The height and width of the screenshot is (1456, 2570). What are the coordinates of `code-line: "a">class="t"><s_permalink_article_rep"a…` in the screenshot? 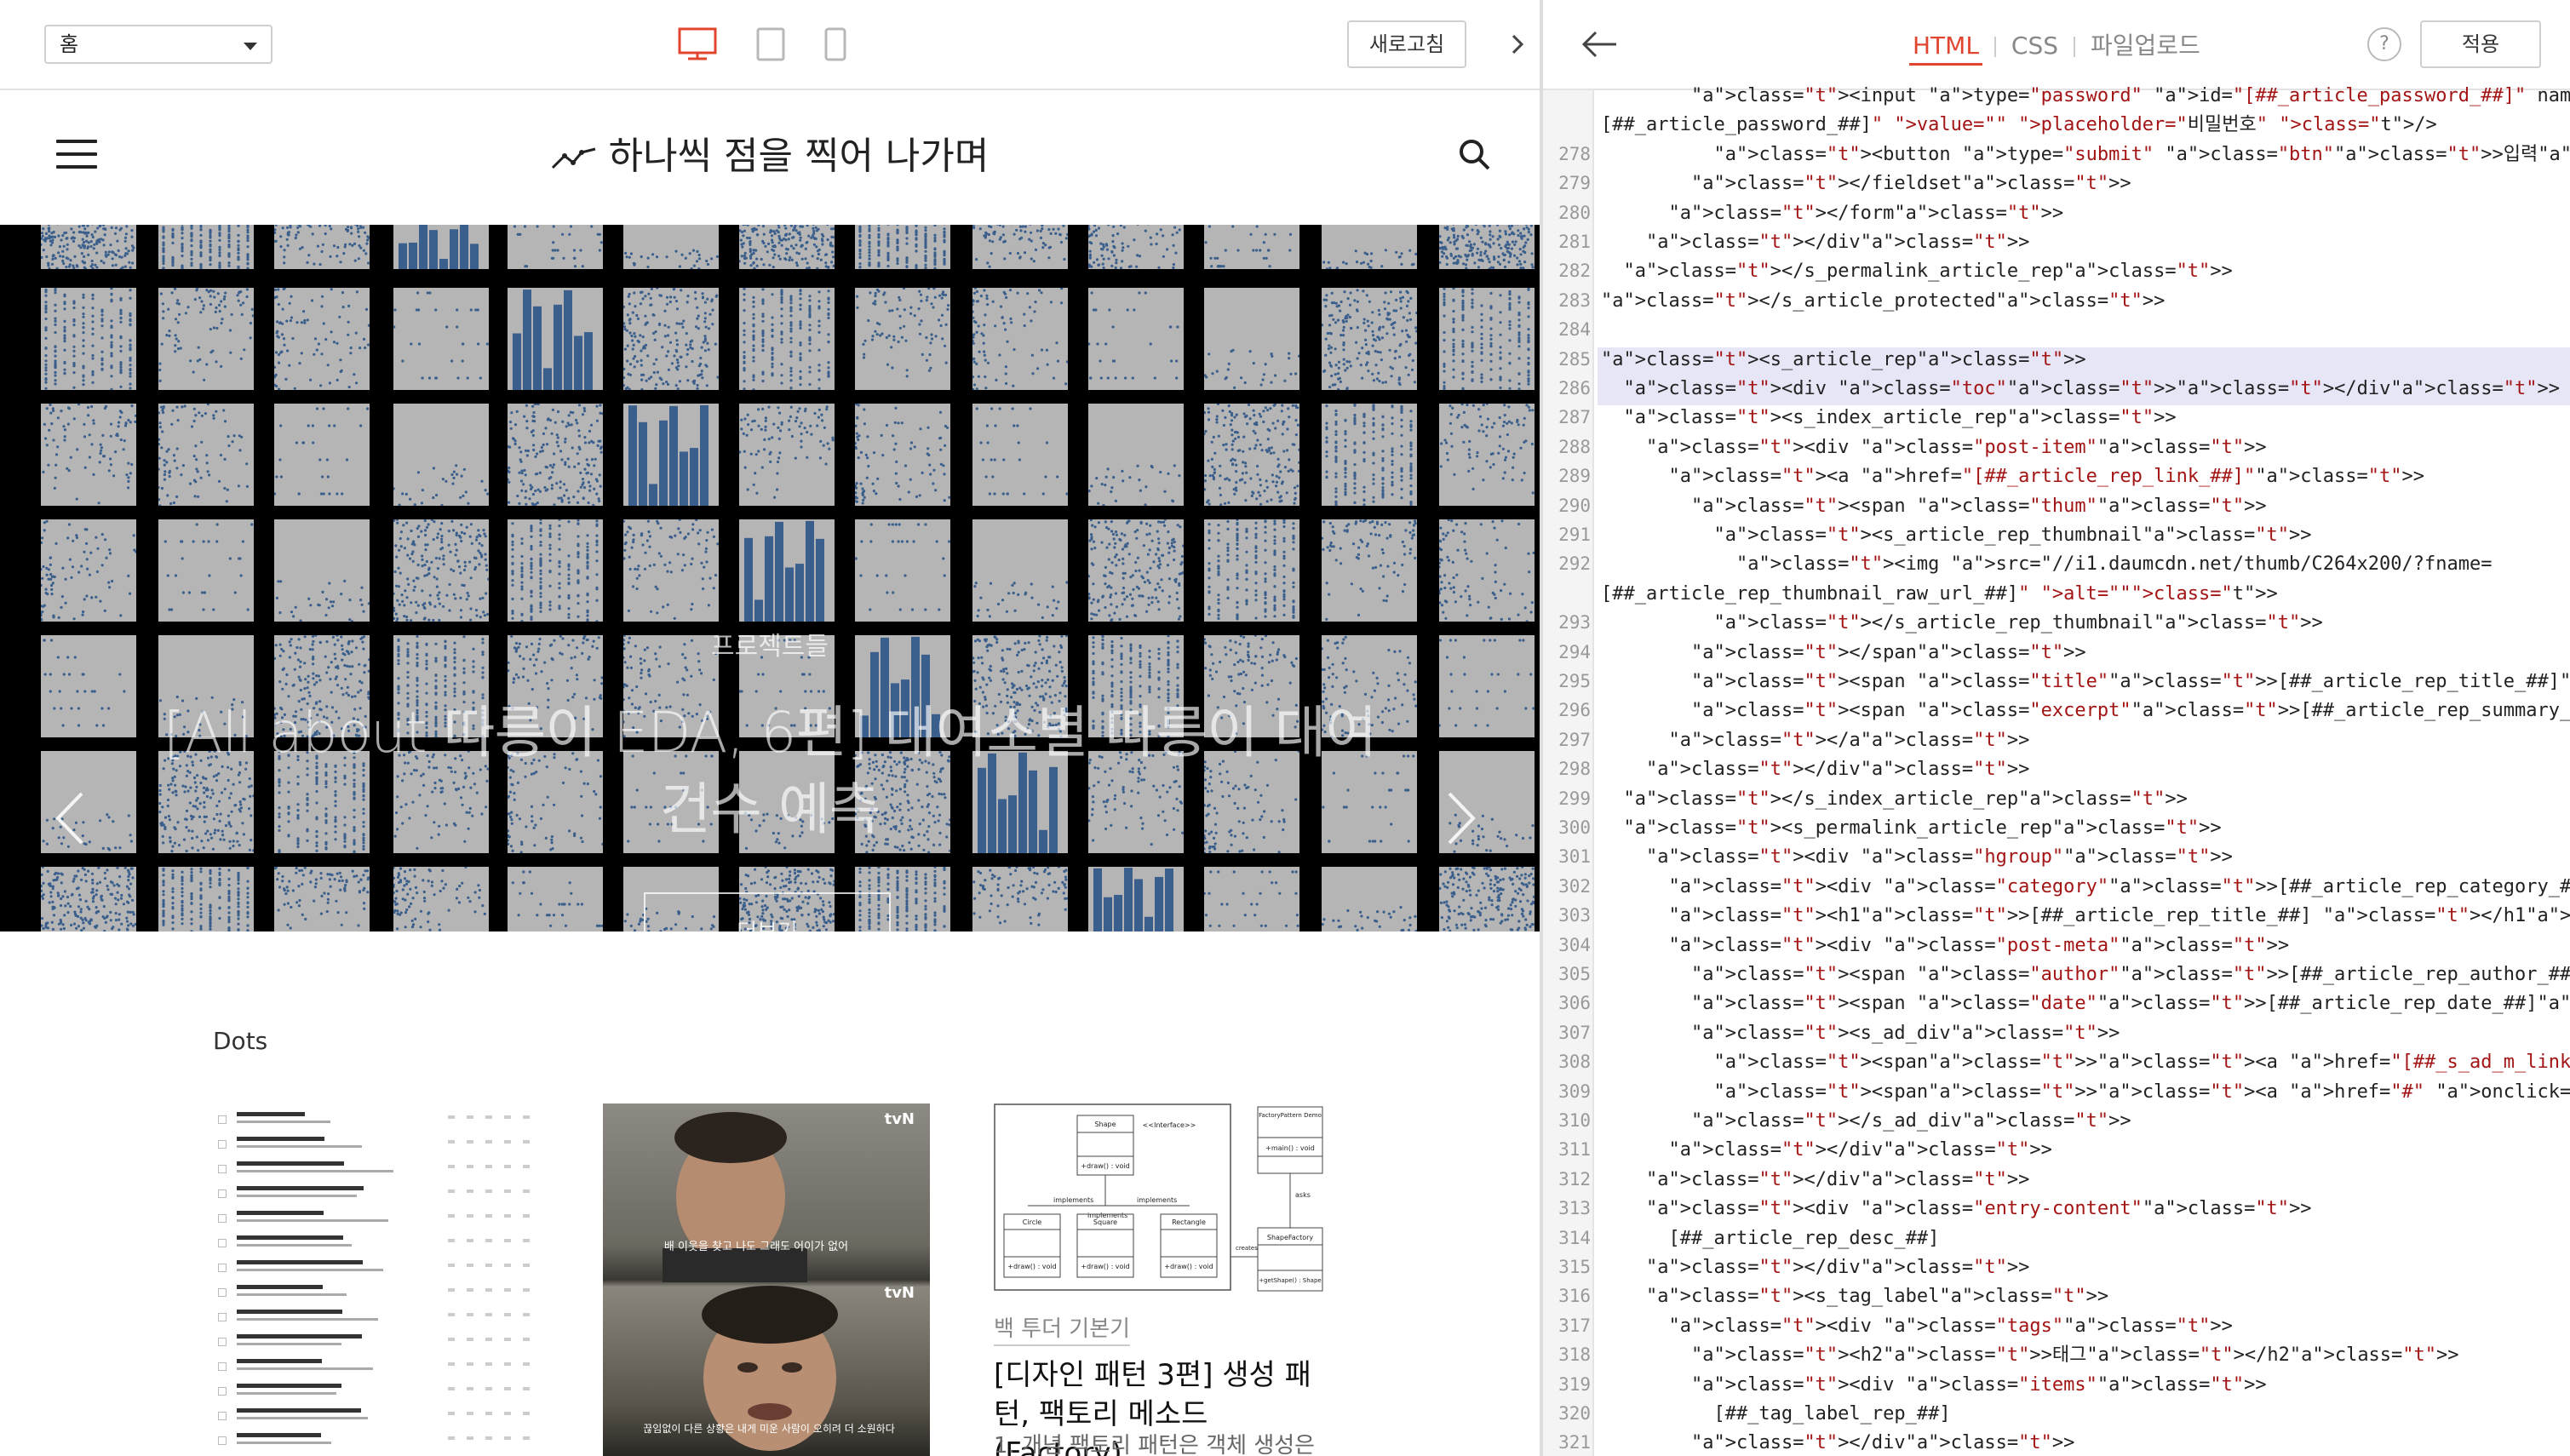 It's located at (1911, 828).